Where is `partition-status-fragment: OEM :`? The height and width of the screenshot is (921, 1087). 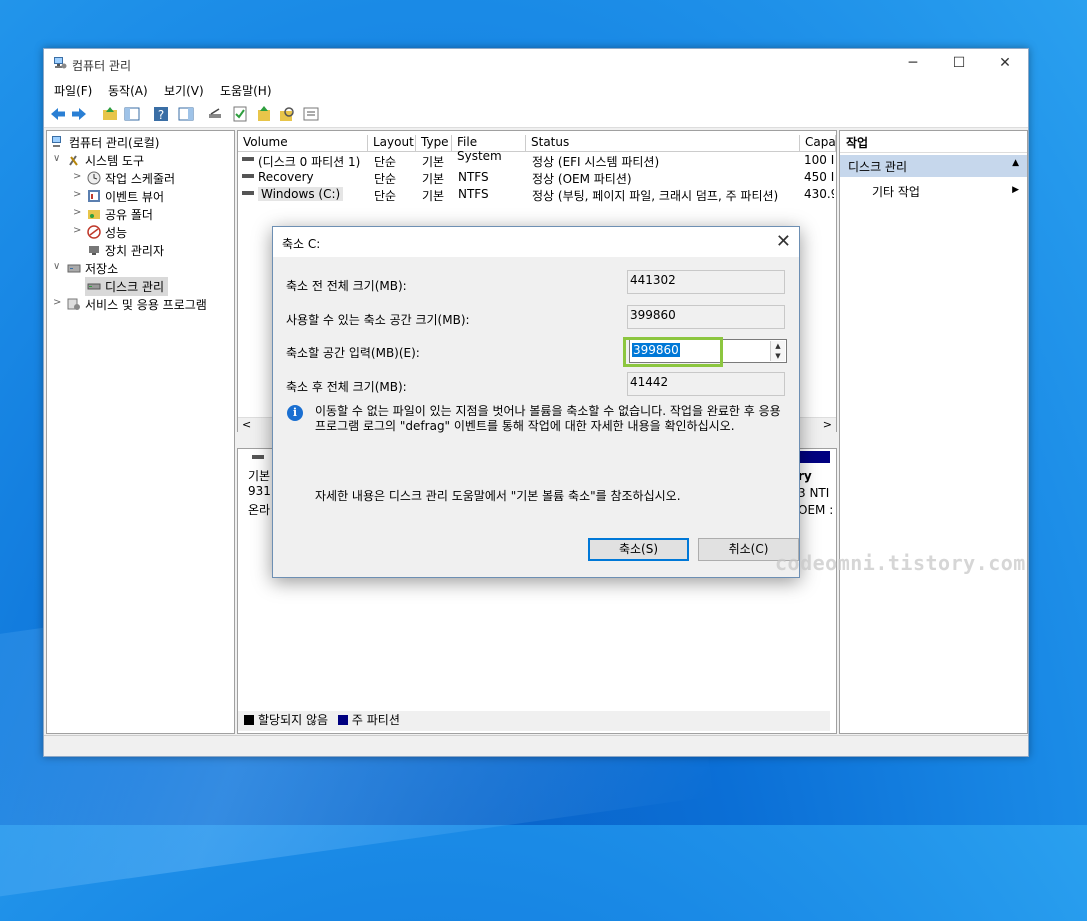 partition-status-fragment: OEM : is located at coordinates (816, 510).